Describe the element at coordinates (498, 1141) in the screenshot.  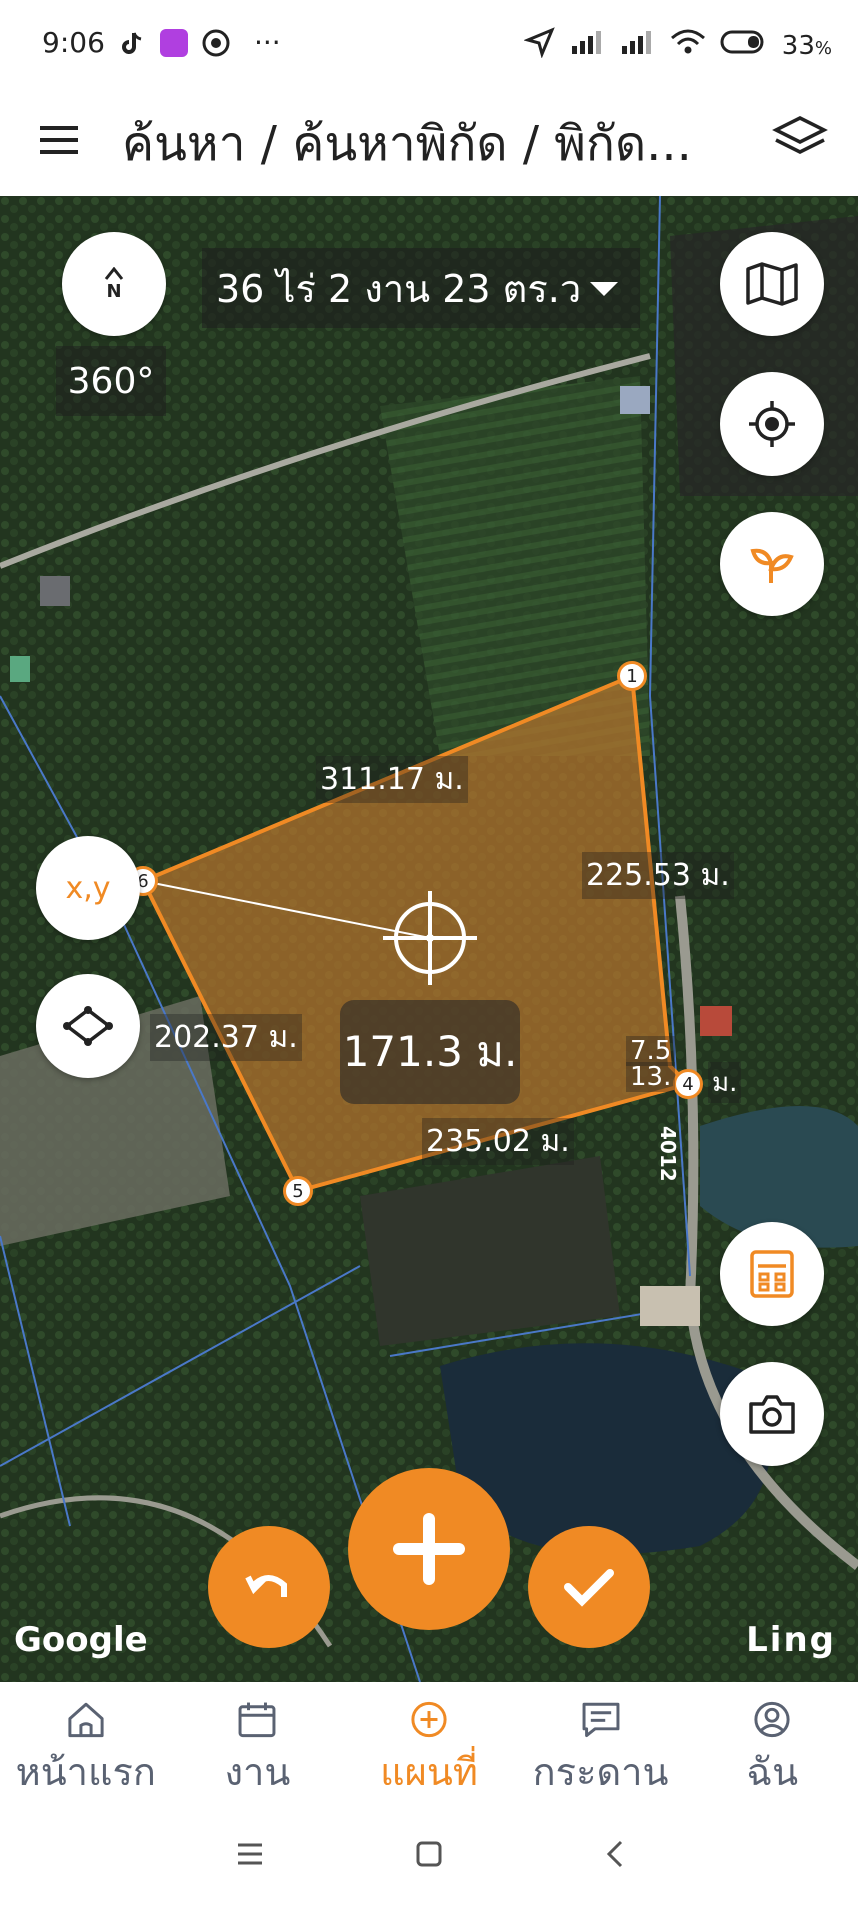
I see `distance-label: 235.02 ม.` at that location.